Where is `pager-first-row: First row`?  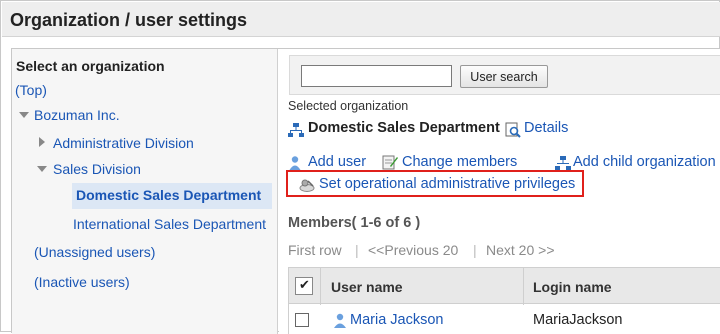 pager-first-row: First row is located at coordinates (315, 250).